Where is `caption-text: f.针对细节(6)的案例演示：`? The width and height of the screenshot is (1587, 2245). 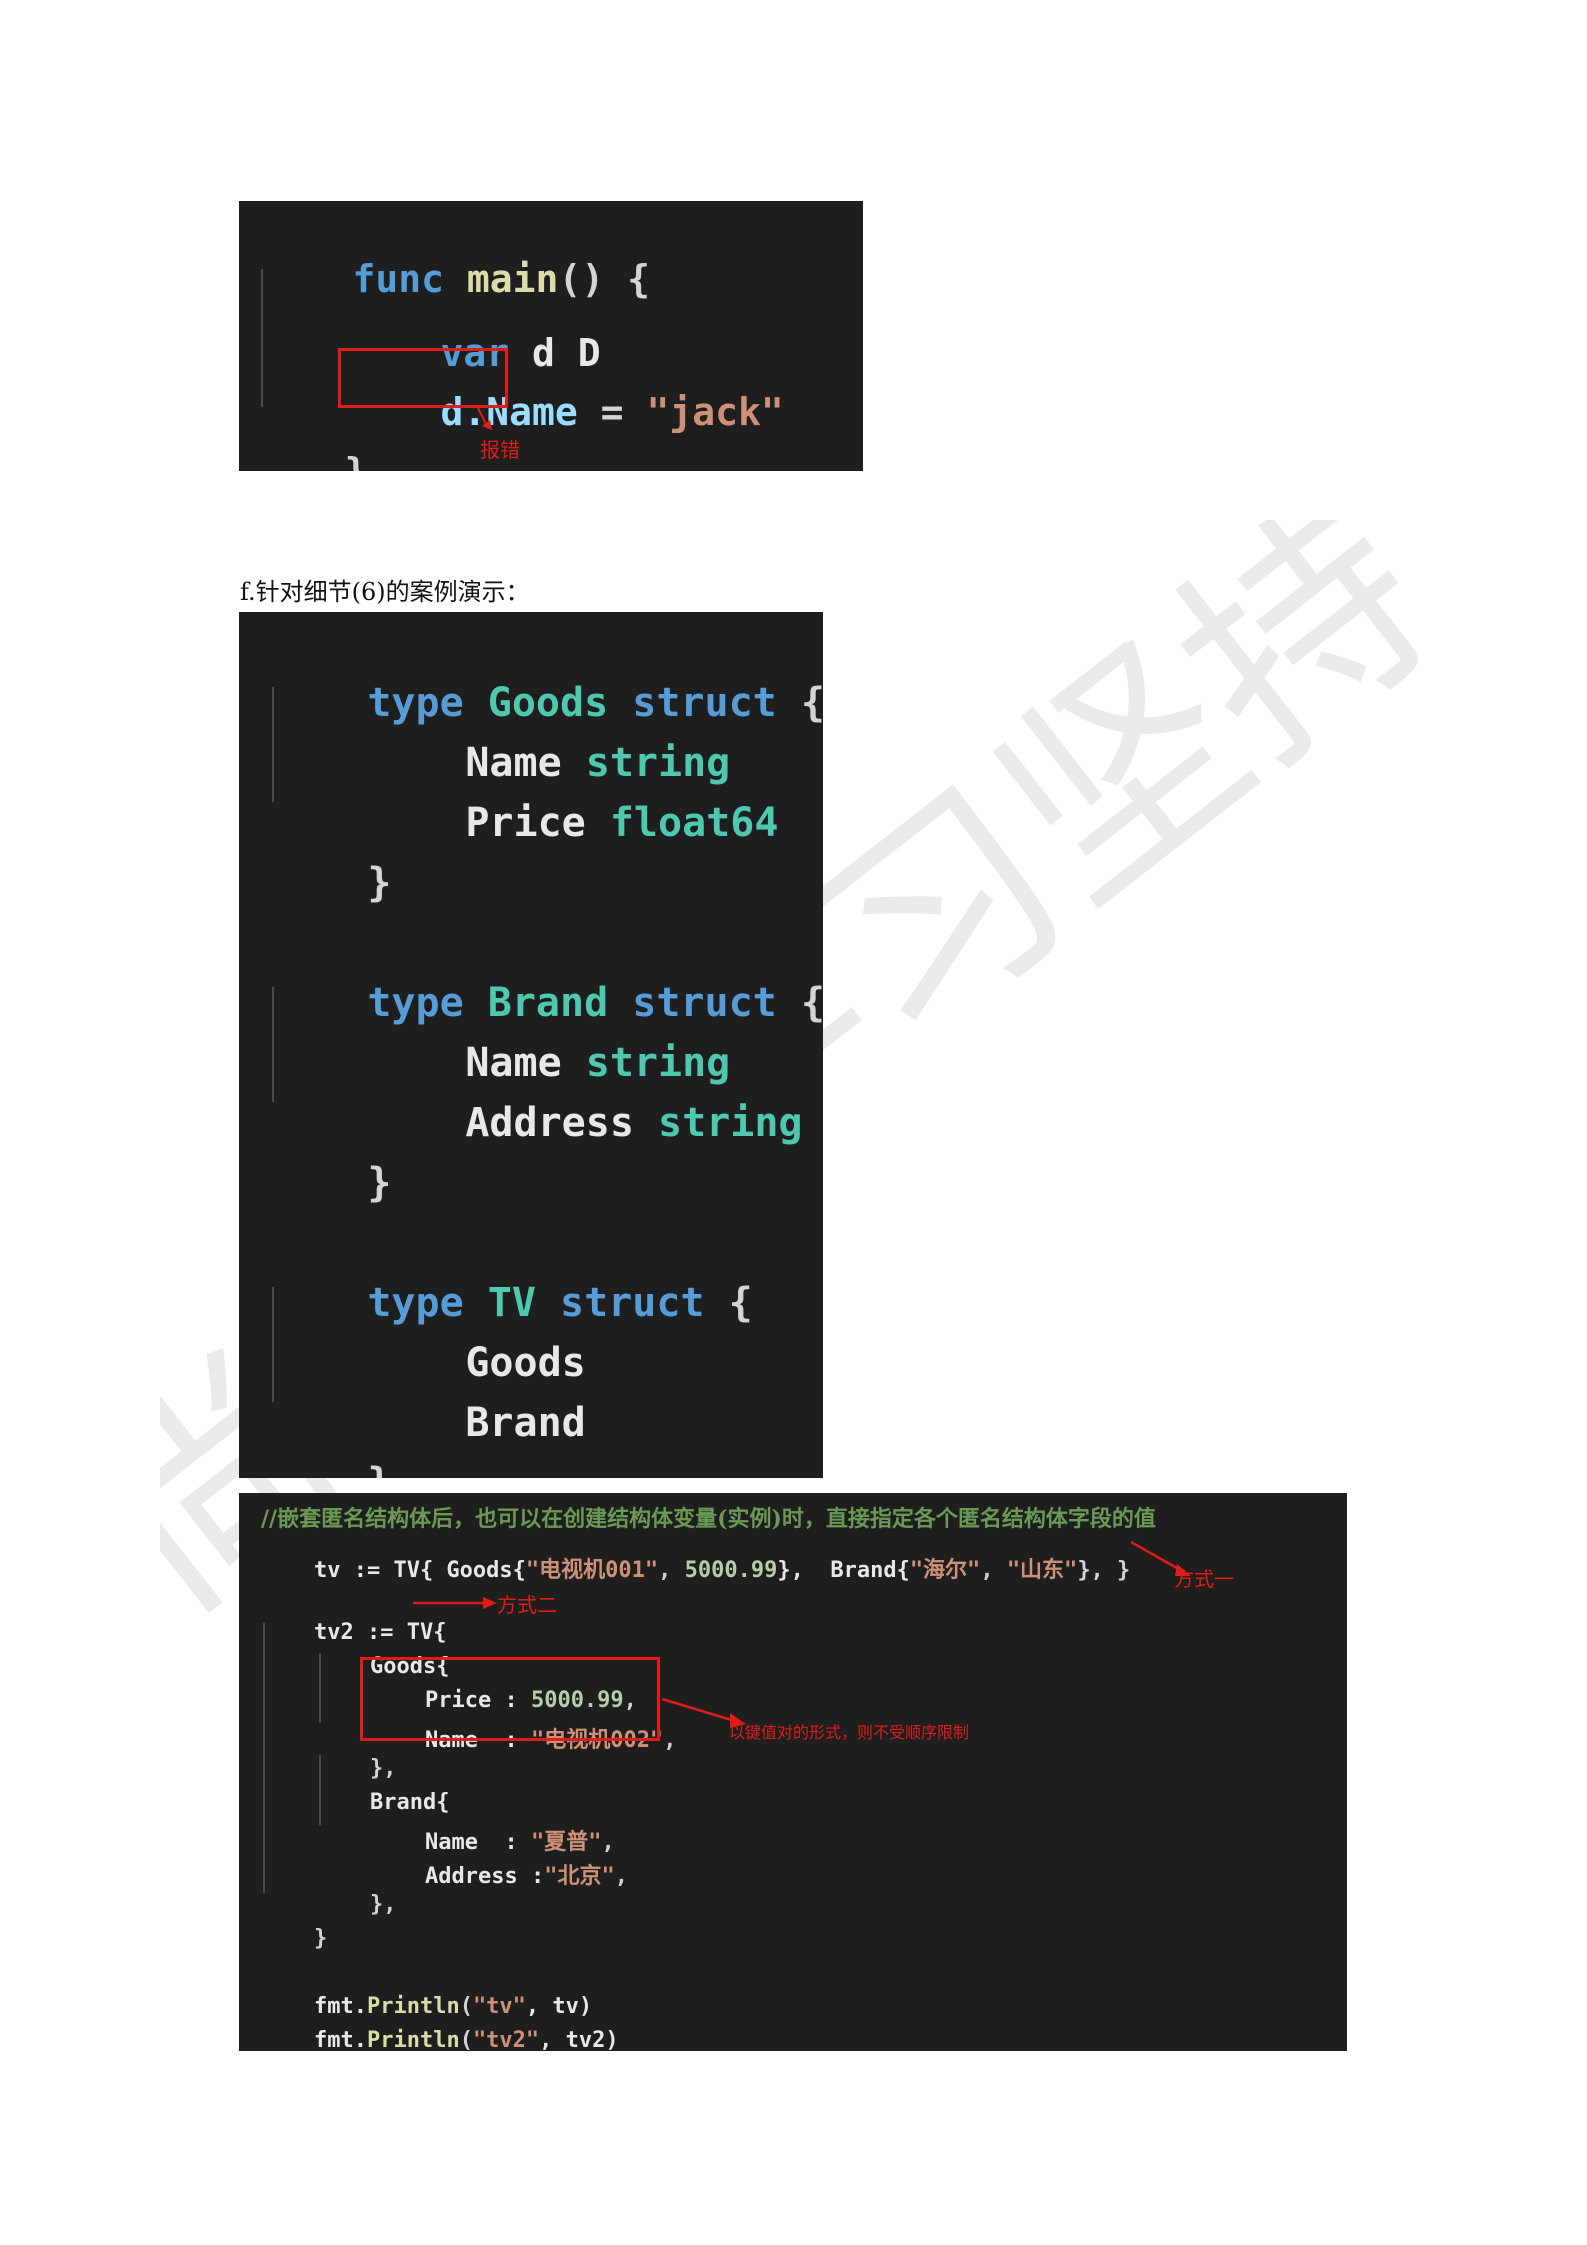 caption-text: f.针对细节(6)的案例演示： is located at coordinates (385, 592).